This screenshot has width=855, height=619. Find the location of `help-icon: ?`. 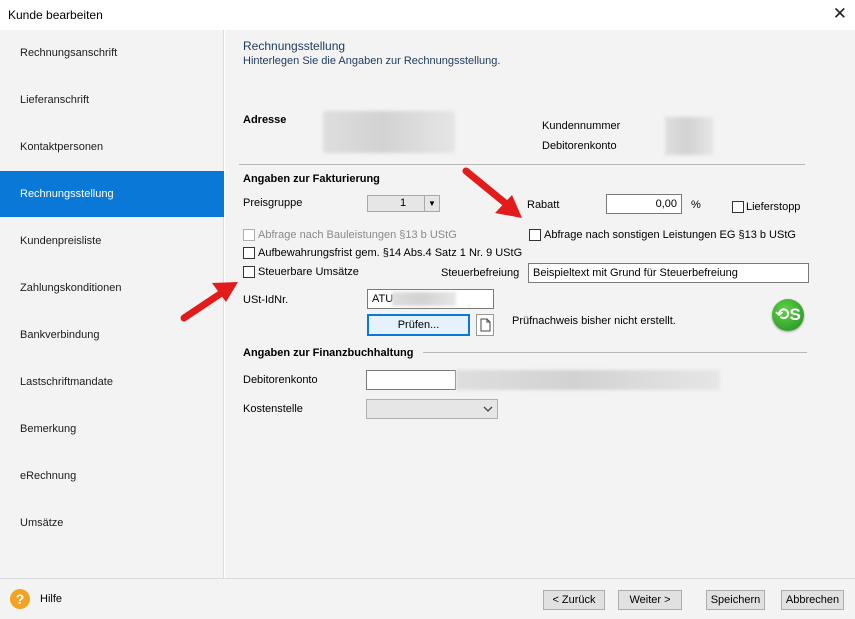

help-icon: ? is located at coordinates (20, 599).